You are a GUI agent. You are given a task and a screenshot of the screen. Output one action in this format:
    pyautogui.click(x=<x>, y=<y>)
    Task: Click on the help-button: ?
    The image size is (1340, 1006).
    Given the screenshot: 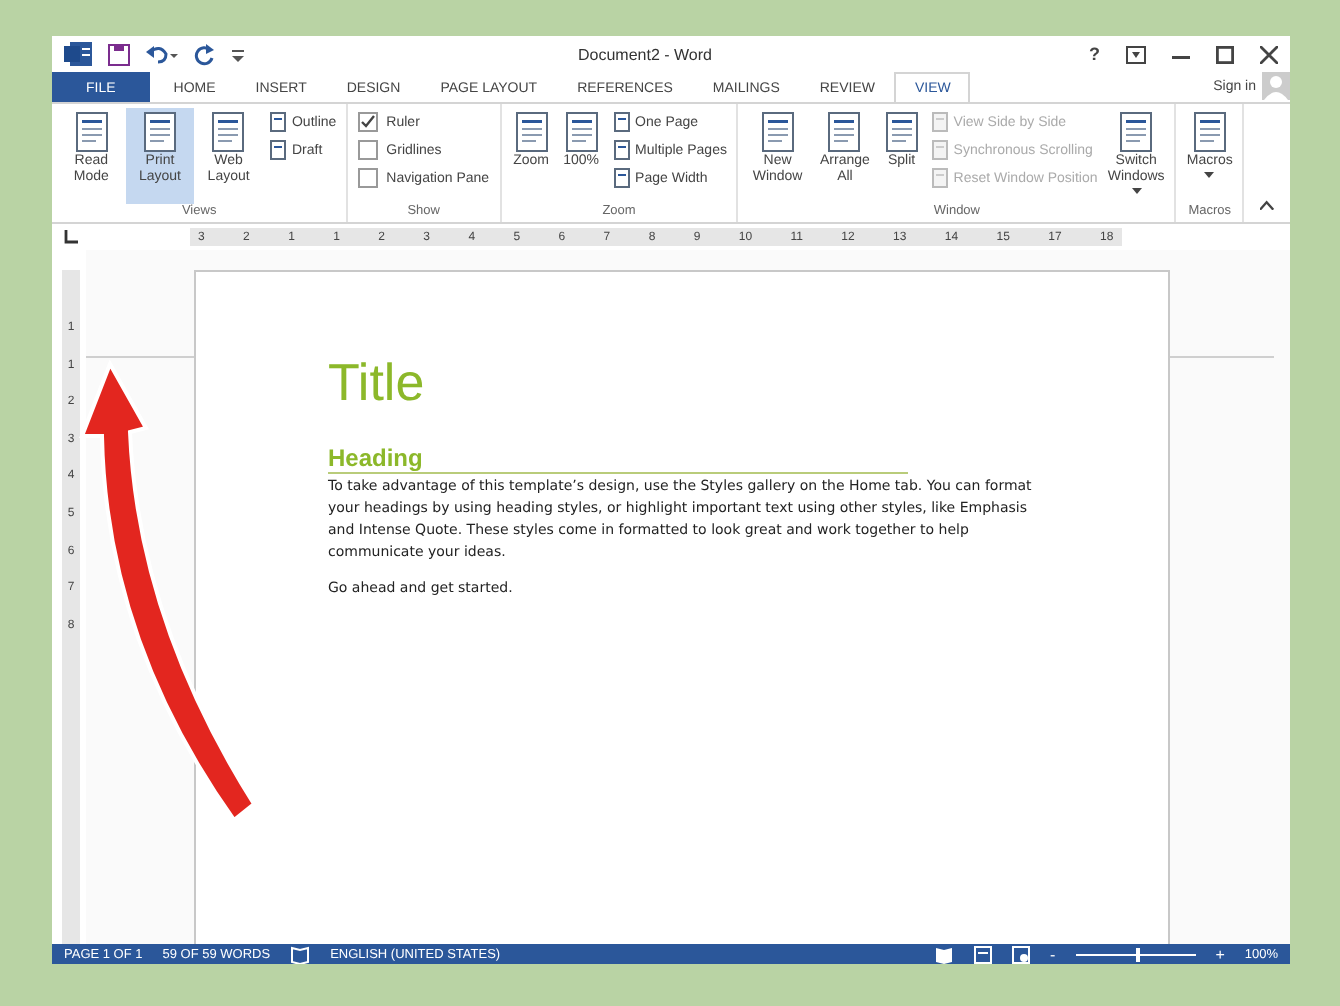 What is the action you would take?
    pyautogui.click(x=1094, y=54)
    